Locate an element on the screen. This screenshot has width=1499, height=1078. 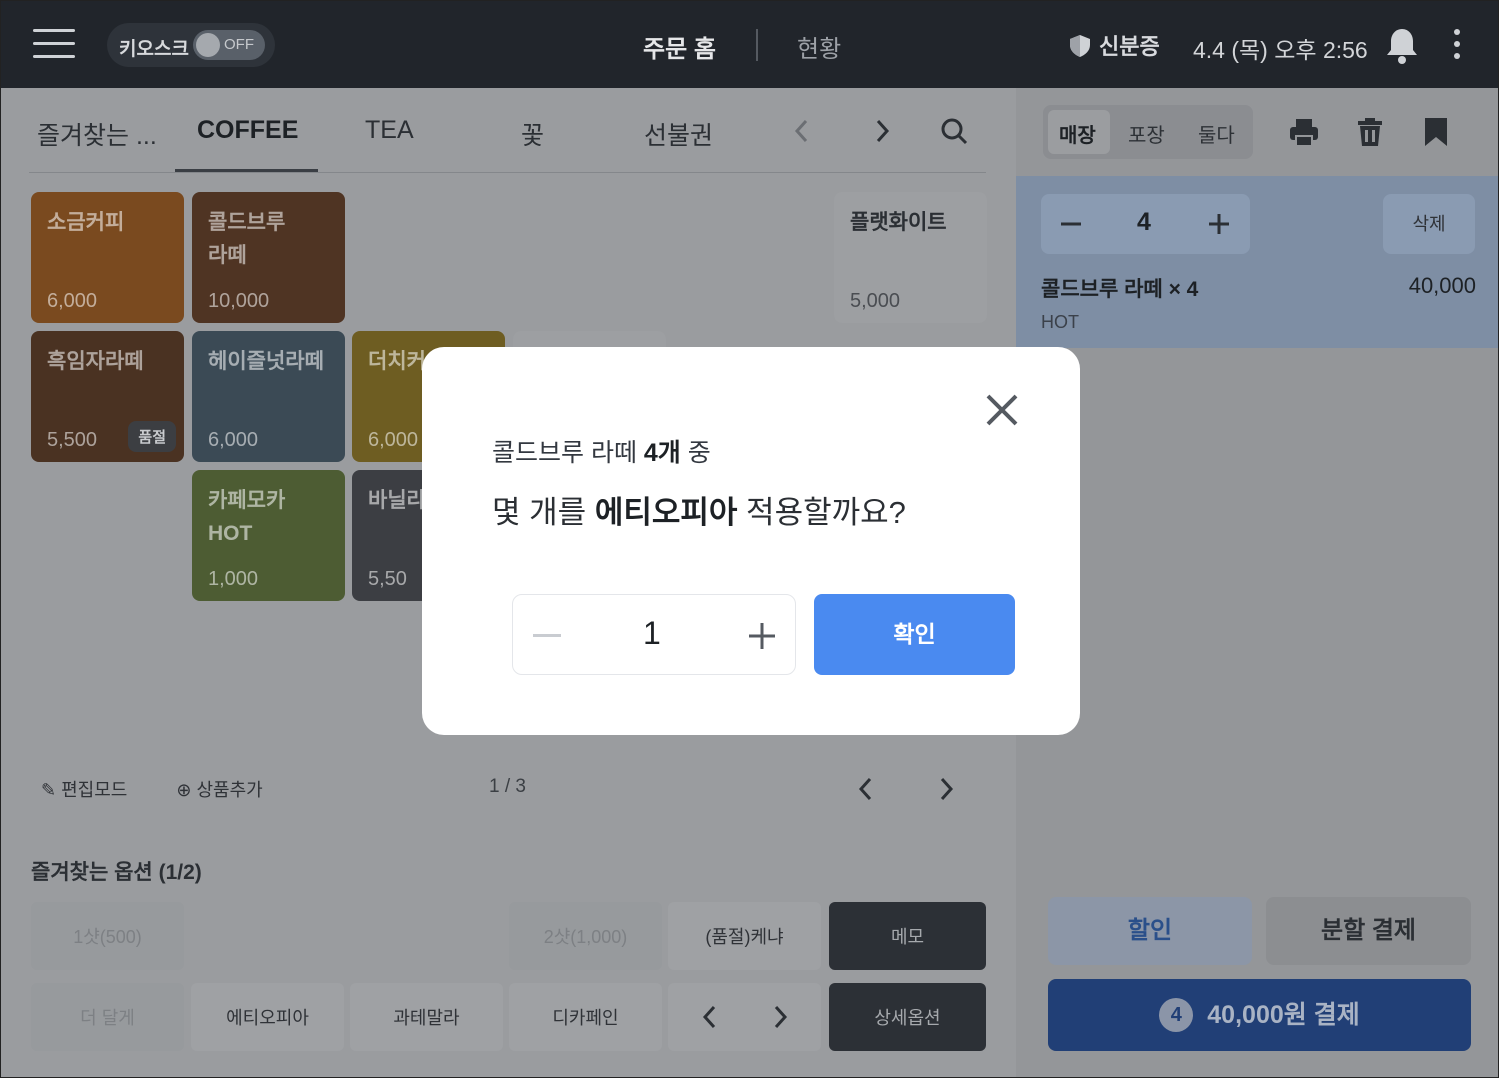
cart-item-price: 40,000 is located at coordinates (1442, 285).